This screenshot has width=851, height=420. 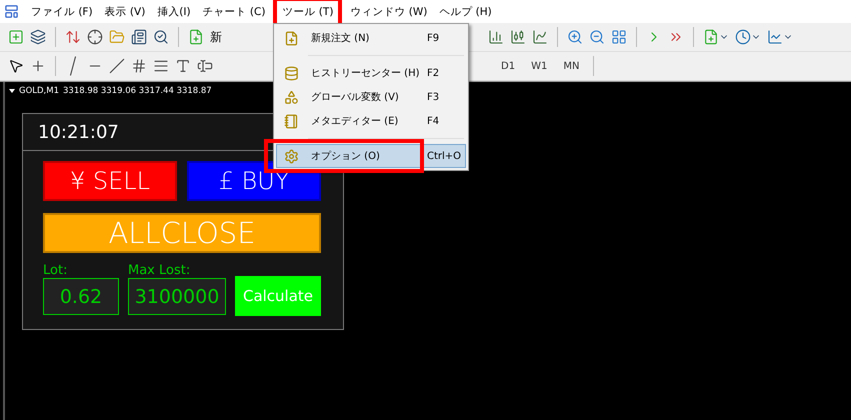 What do you see at coordinates (340, 38) in the screenshot?
I see `menu-entry-label: 新規注文 (N)` at bounding box center [340, 38].